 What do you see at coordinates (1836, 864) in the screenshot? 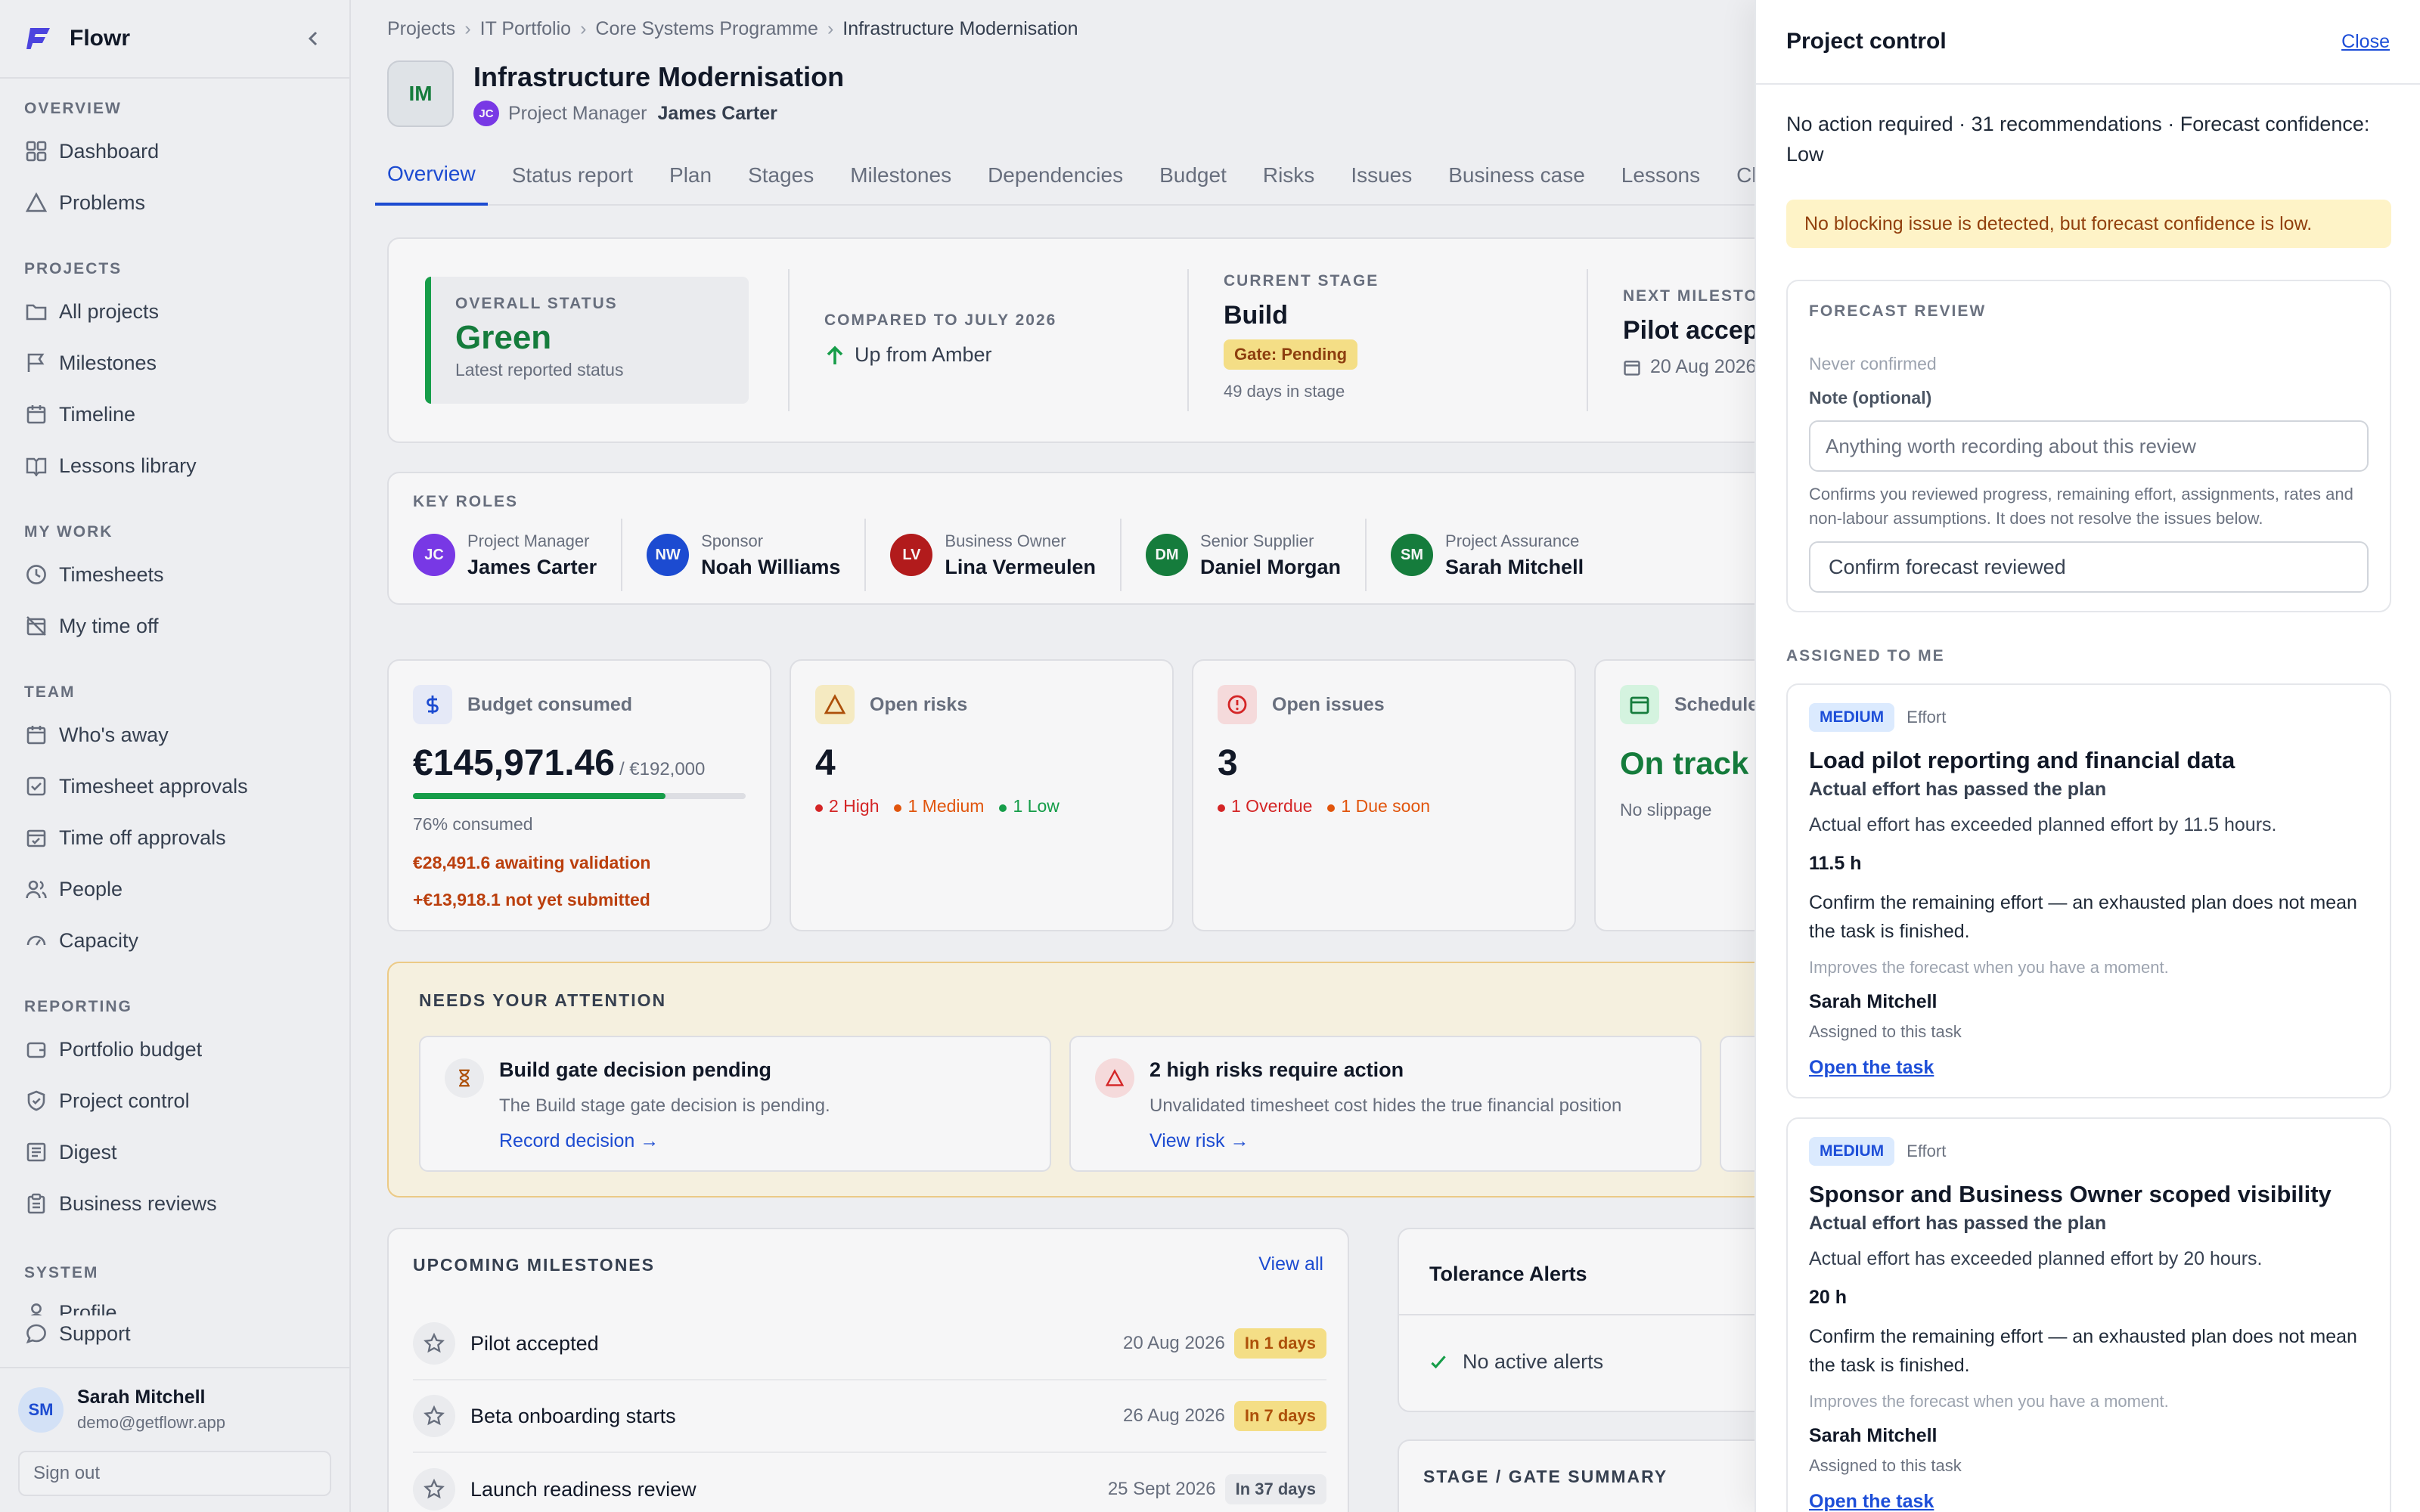
I see `task-hours: 11.5 h` at bounding box center [1836, 864].